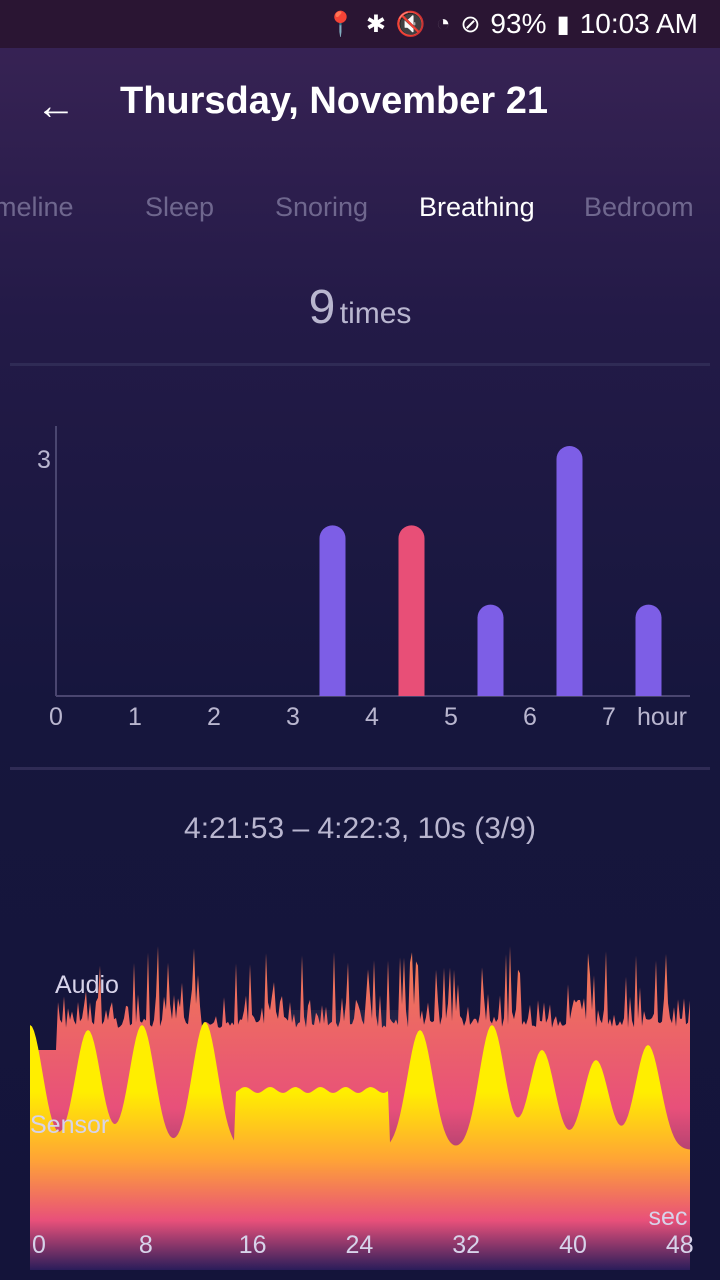 The height and width of the screenshot is (1280, 720). I want to click on audio-series-label: Audio, so click(87, 985).